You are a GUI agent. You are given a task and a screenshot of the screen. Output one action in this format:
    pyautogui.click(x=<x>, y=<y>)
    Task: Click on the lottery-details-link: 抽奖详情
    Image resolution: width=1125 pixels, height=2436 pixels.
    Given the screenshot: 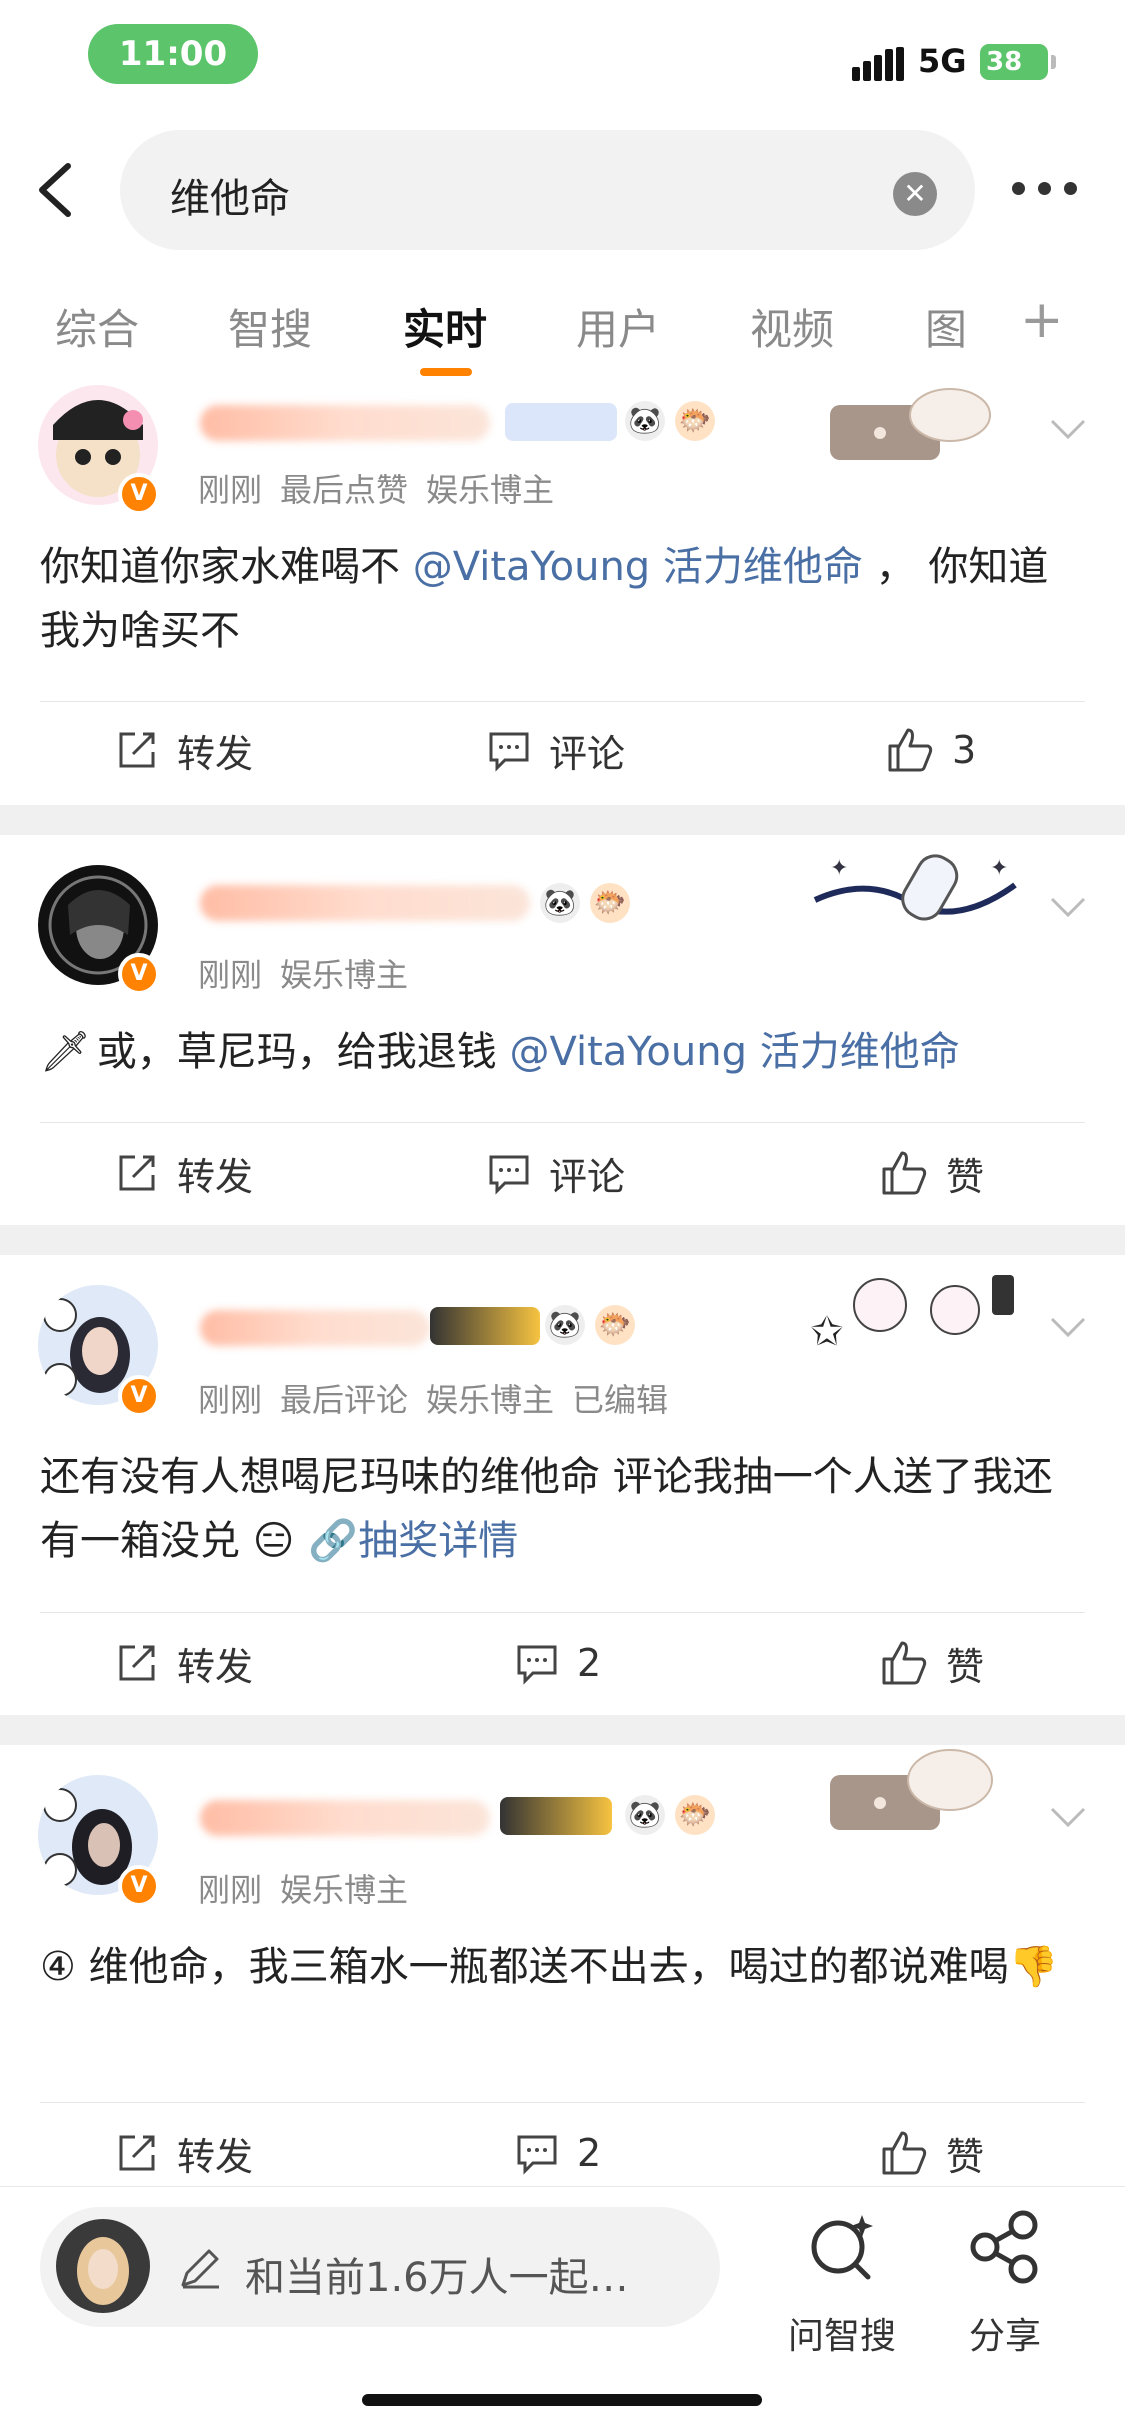 What is the action you would take?
    pyautogui.click(x=438, y=1541)
    